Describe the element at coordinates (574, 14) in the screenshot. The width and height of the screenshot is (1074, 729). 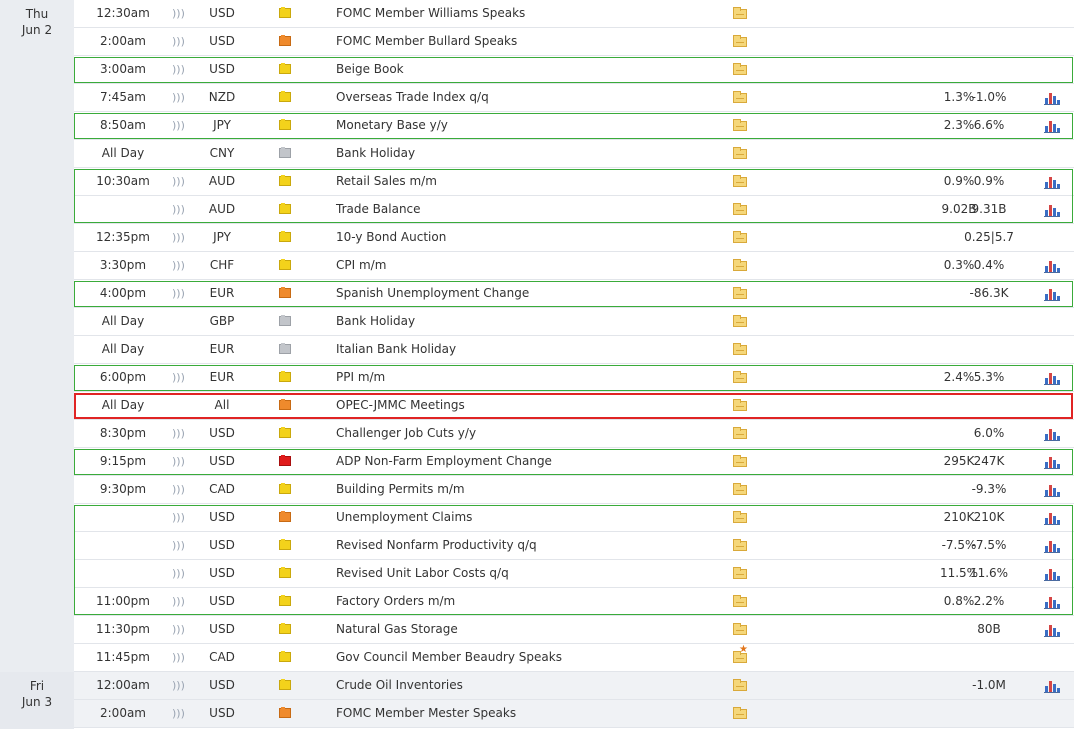
I see `event-row: 12:30am))) USD FOMC Member Williams Speaks` at that location.